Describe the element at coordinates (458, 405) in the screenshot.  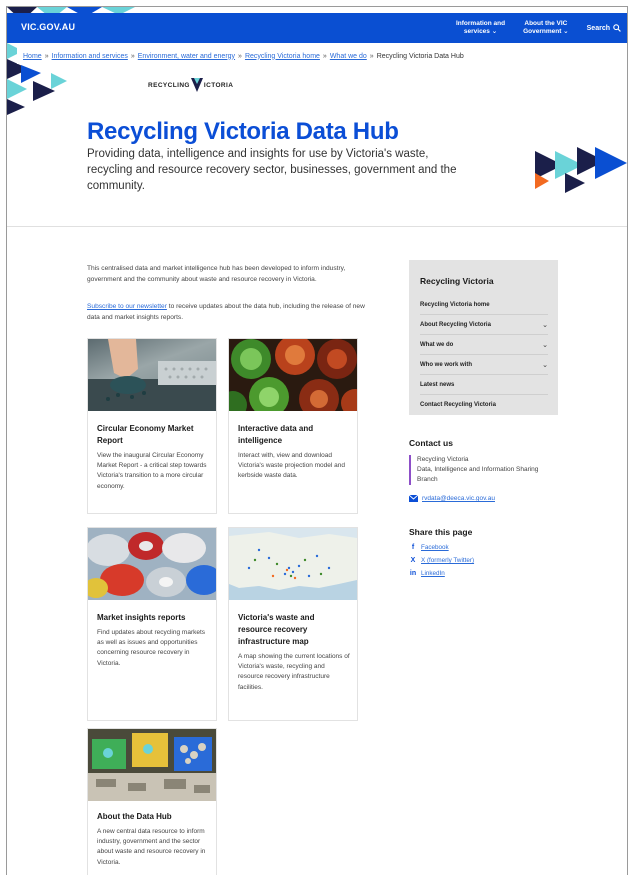
I see `side-nav-label: Contact Recycling Victoria` at that location.